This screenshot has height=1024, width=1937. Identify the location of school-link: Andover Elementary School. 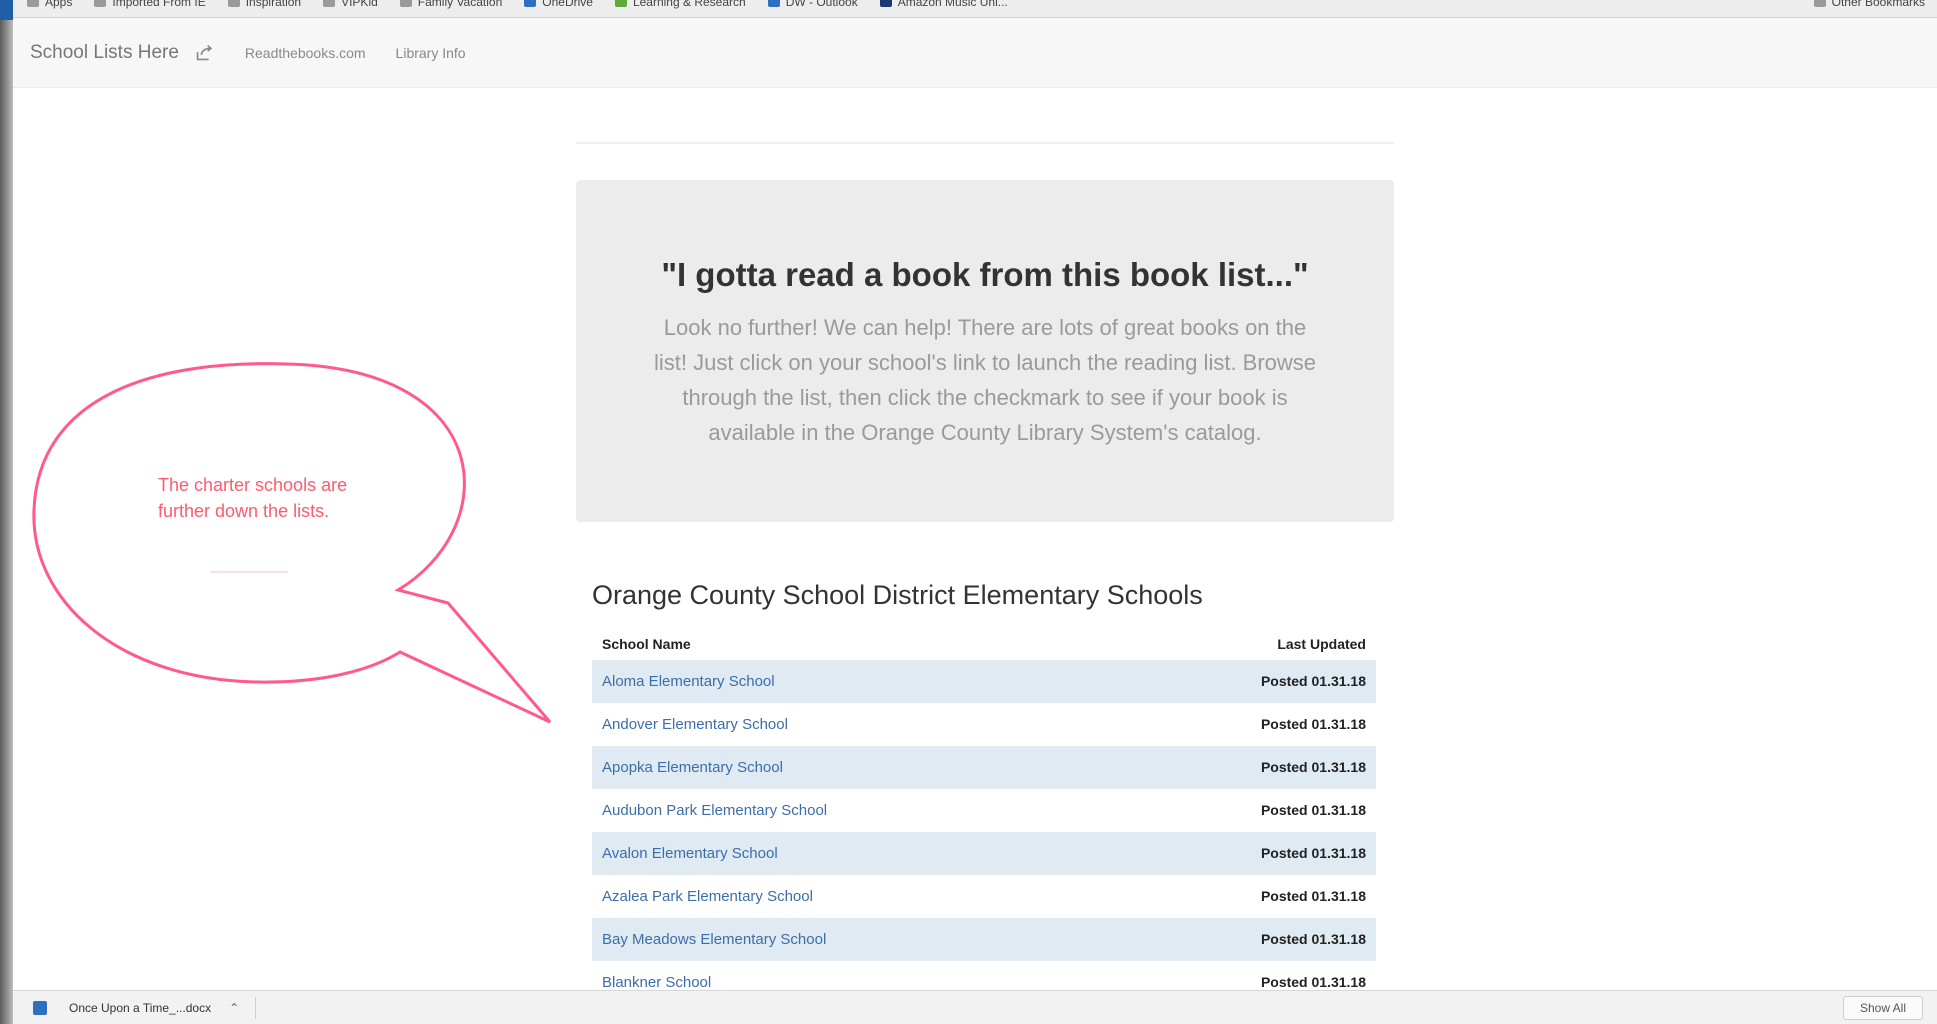
(695, 724).